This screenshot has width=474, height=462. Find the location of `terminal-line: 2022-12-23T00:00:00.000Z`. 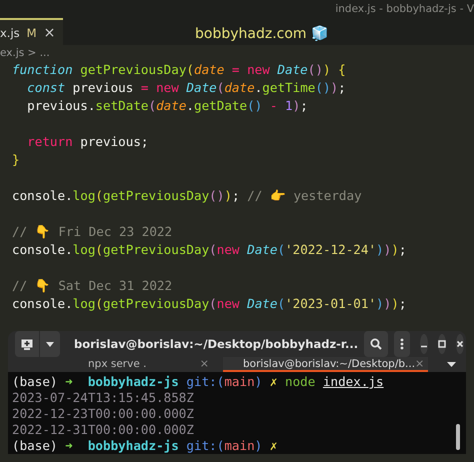

terminal-line: 2022-12-23T00:00:00.000Z is located at coordinates (103, 414).